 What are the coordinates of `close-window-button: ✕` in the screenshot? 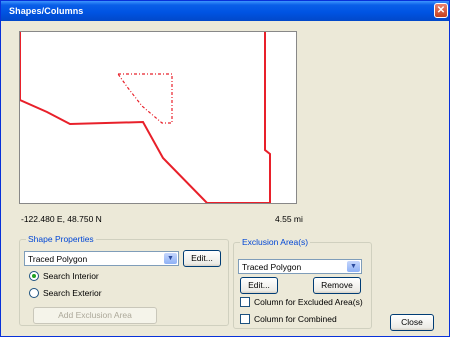 It's located at (441, 10).